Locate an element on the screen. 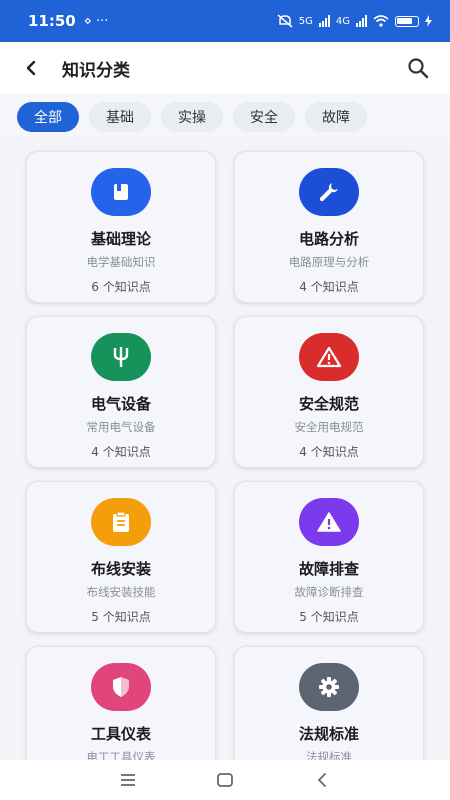 The height and width of the screenshot is (800, 450). back-button is located at coordinates (31, 68).